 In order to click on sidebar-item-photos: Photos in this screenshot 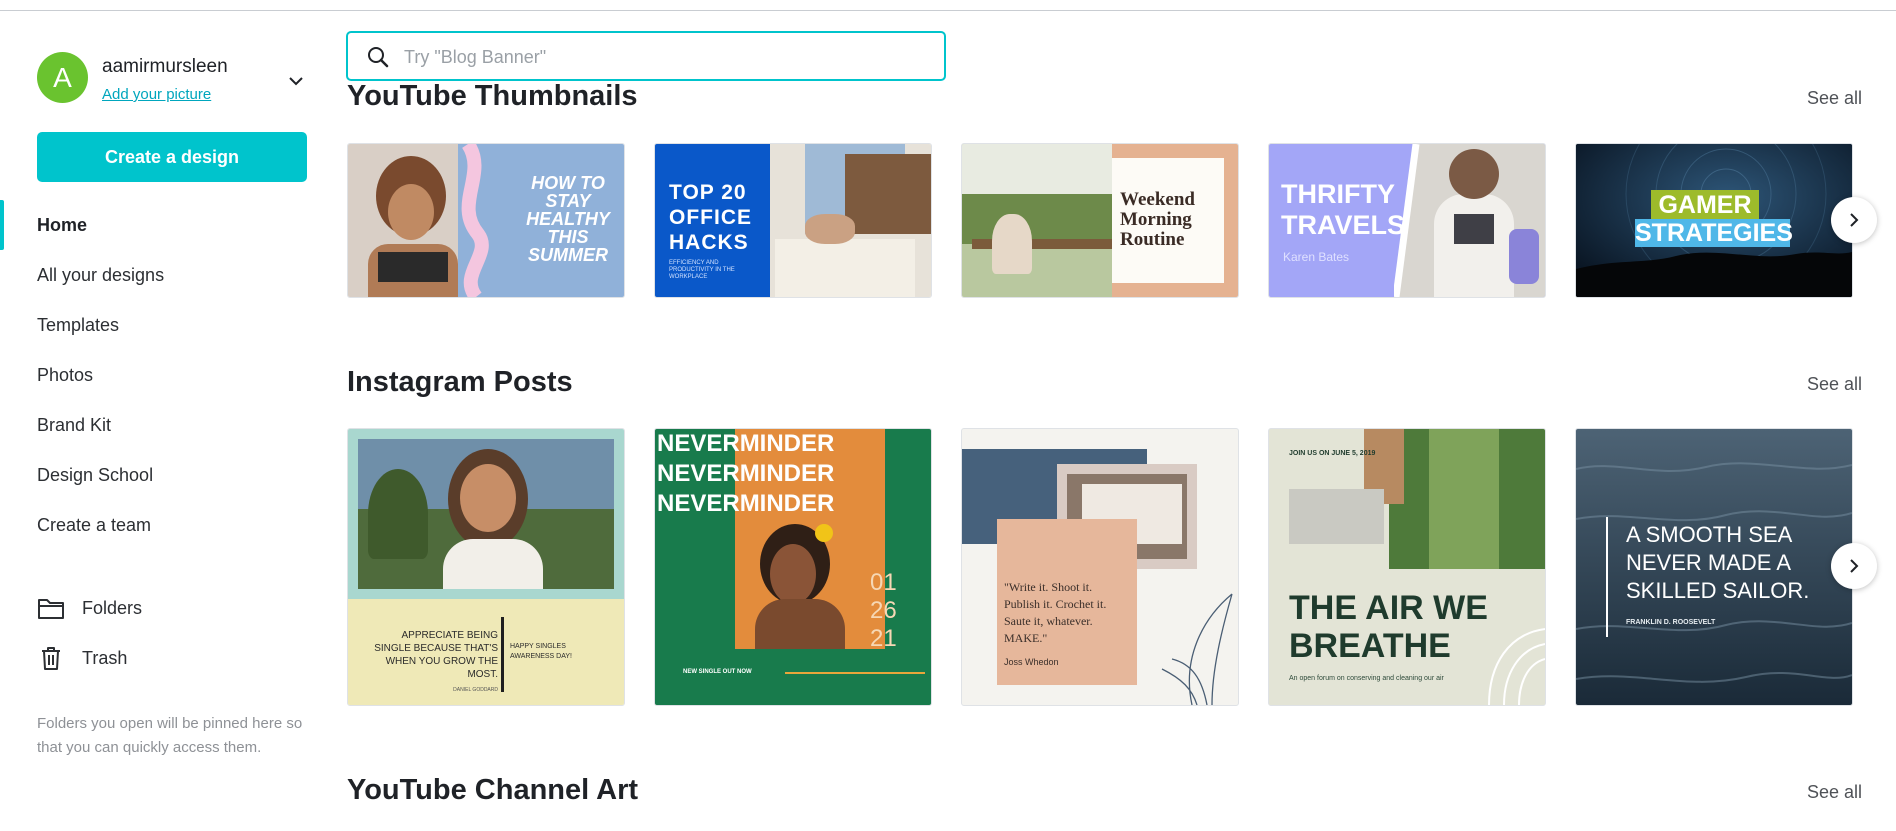, I will do `click(165, 375)`.